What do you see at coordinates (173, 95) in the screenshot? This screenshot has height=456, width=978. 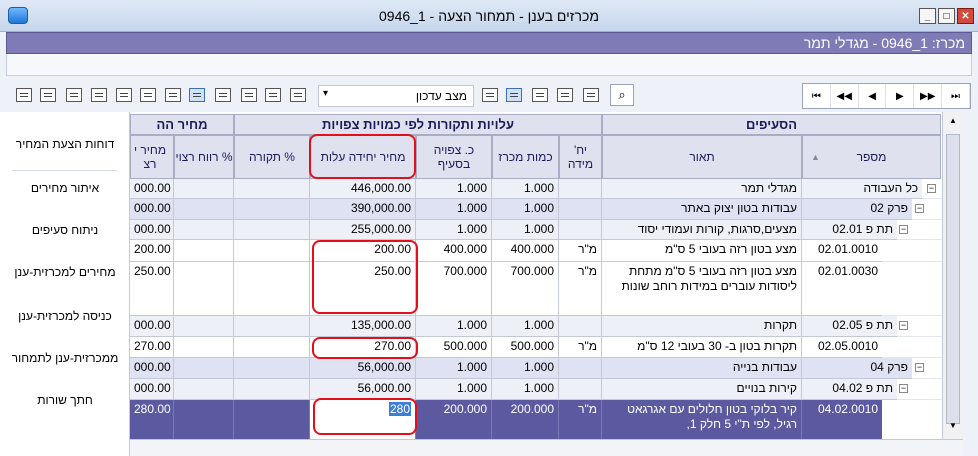 I see `tree-collapse-icon` at bounding box center [173, 95].